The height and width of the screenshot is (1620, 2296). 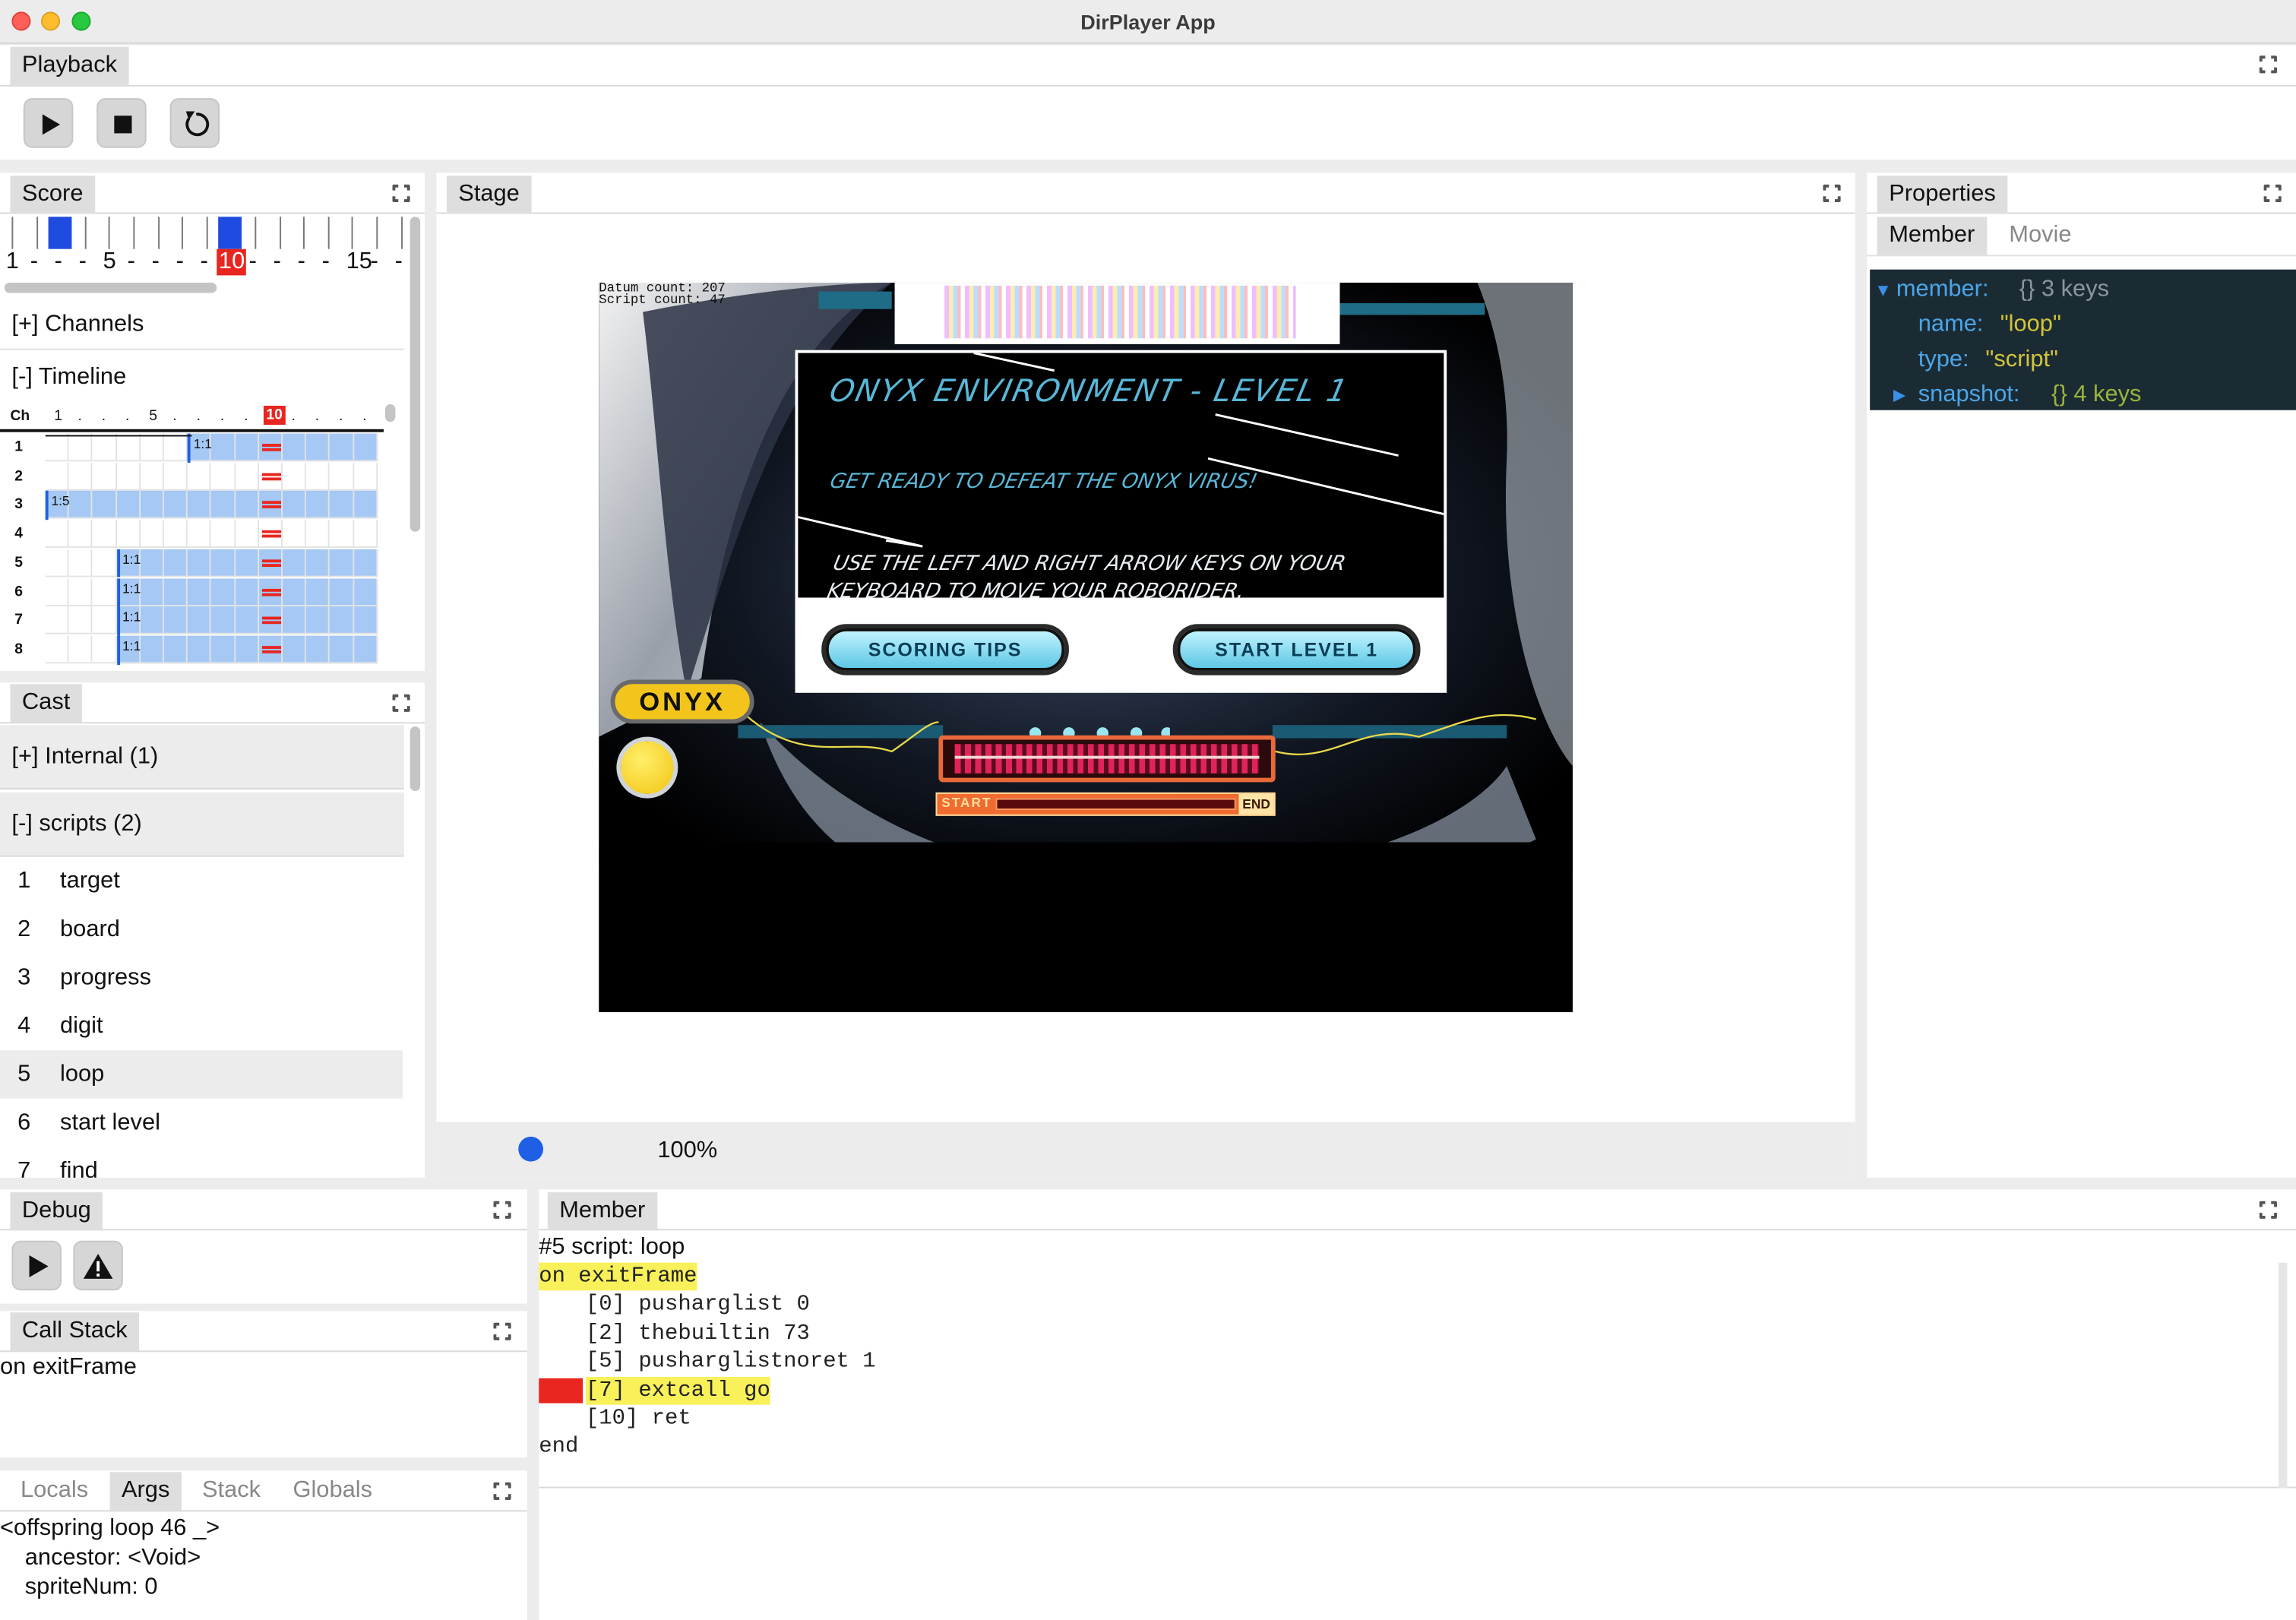 What do you see at coordinates (202, 757) in the screenshot?
I see `cast-group-internal: [+] Internal (1)` at bounding box center [202, 757].